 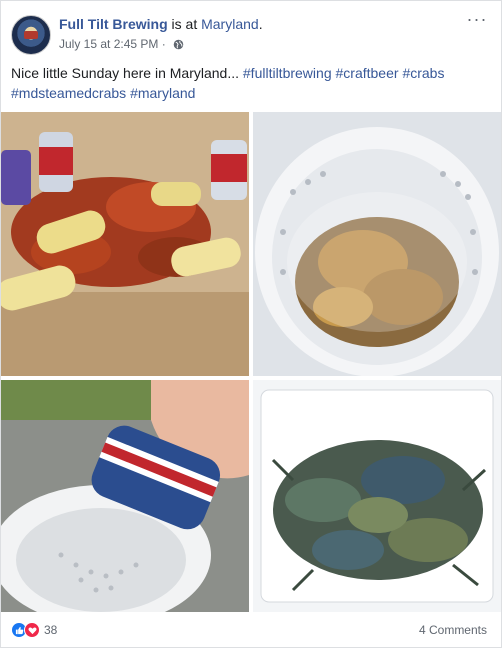 I want to click on page-name-link: Full Tilt Brewing, so click(x=113, y=24).